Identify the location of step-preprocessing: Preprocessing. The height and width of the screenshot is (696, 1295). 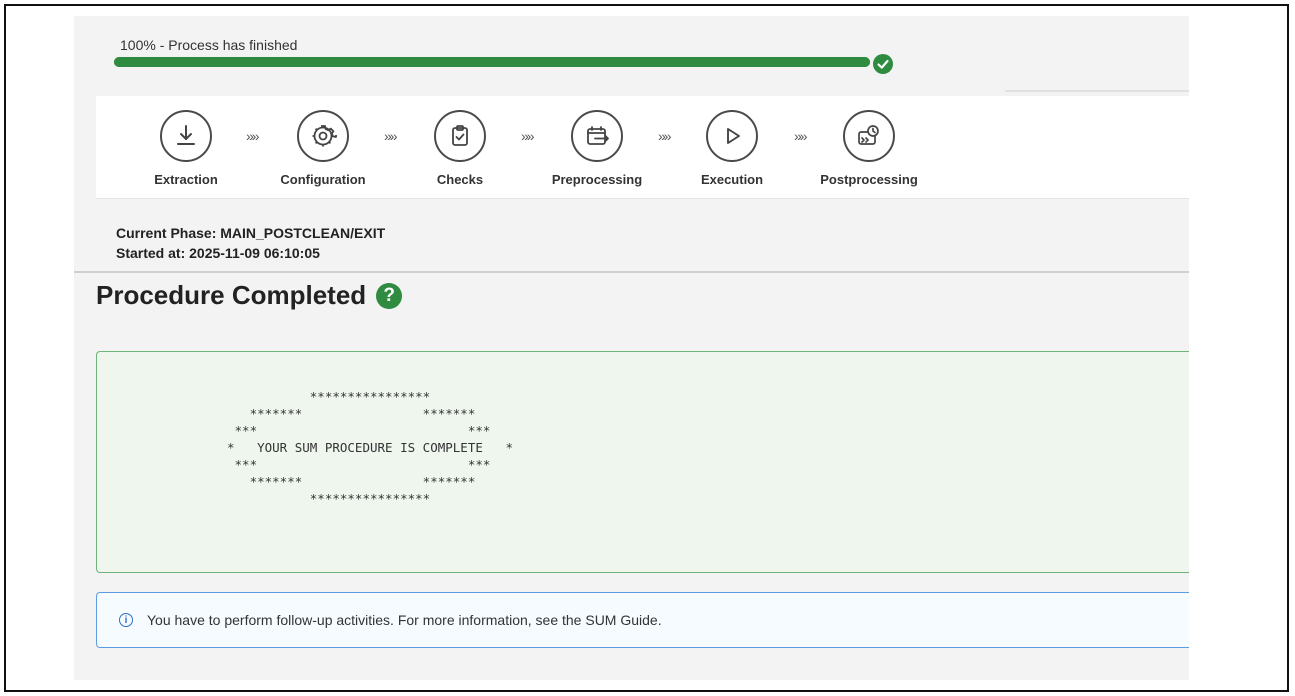
(597, 148).